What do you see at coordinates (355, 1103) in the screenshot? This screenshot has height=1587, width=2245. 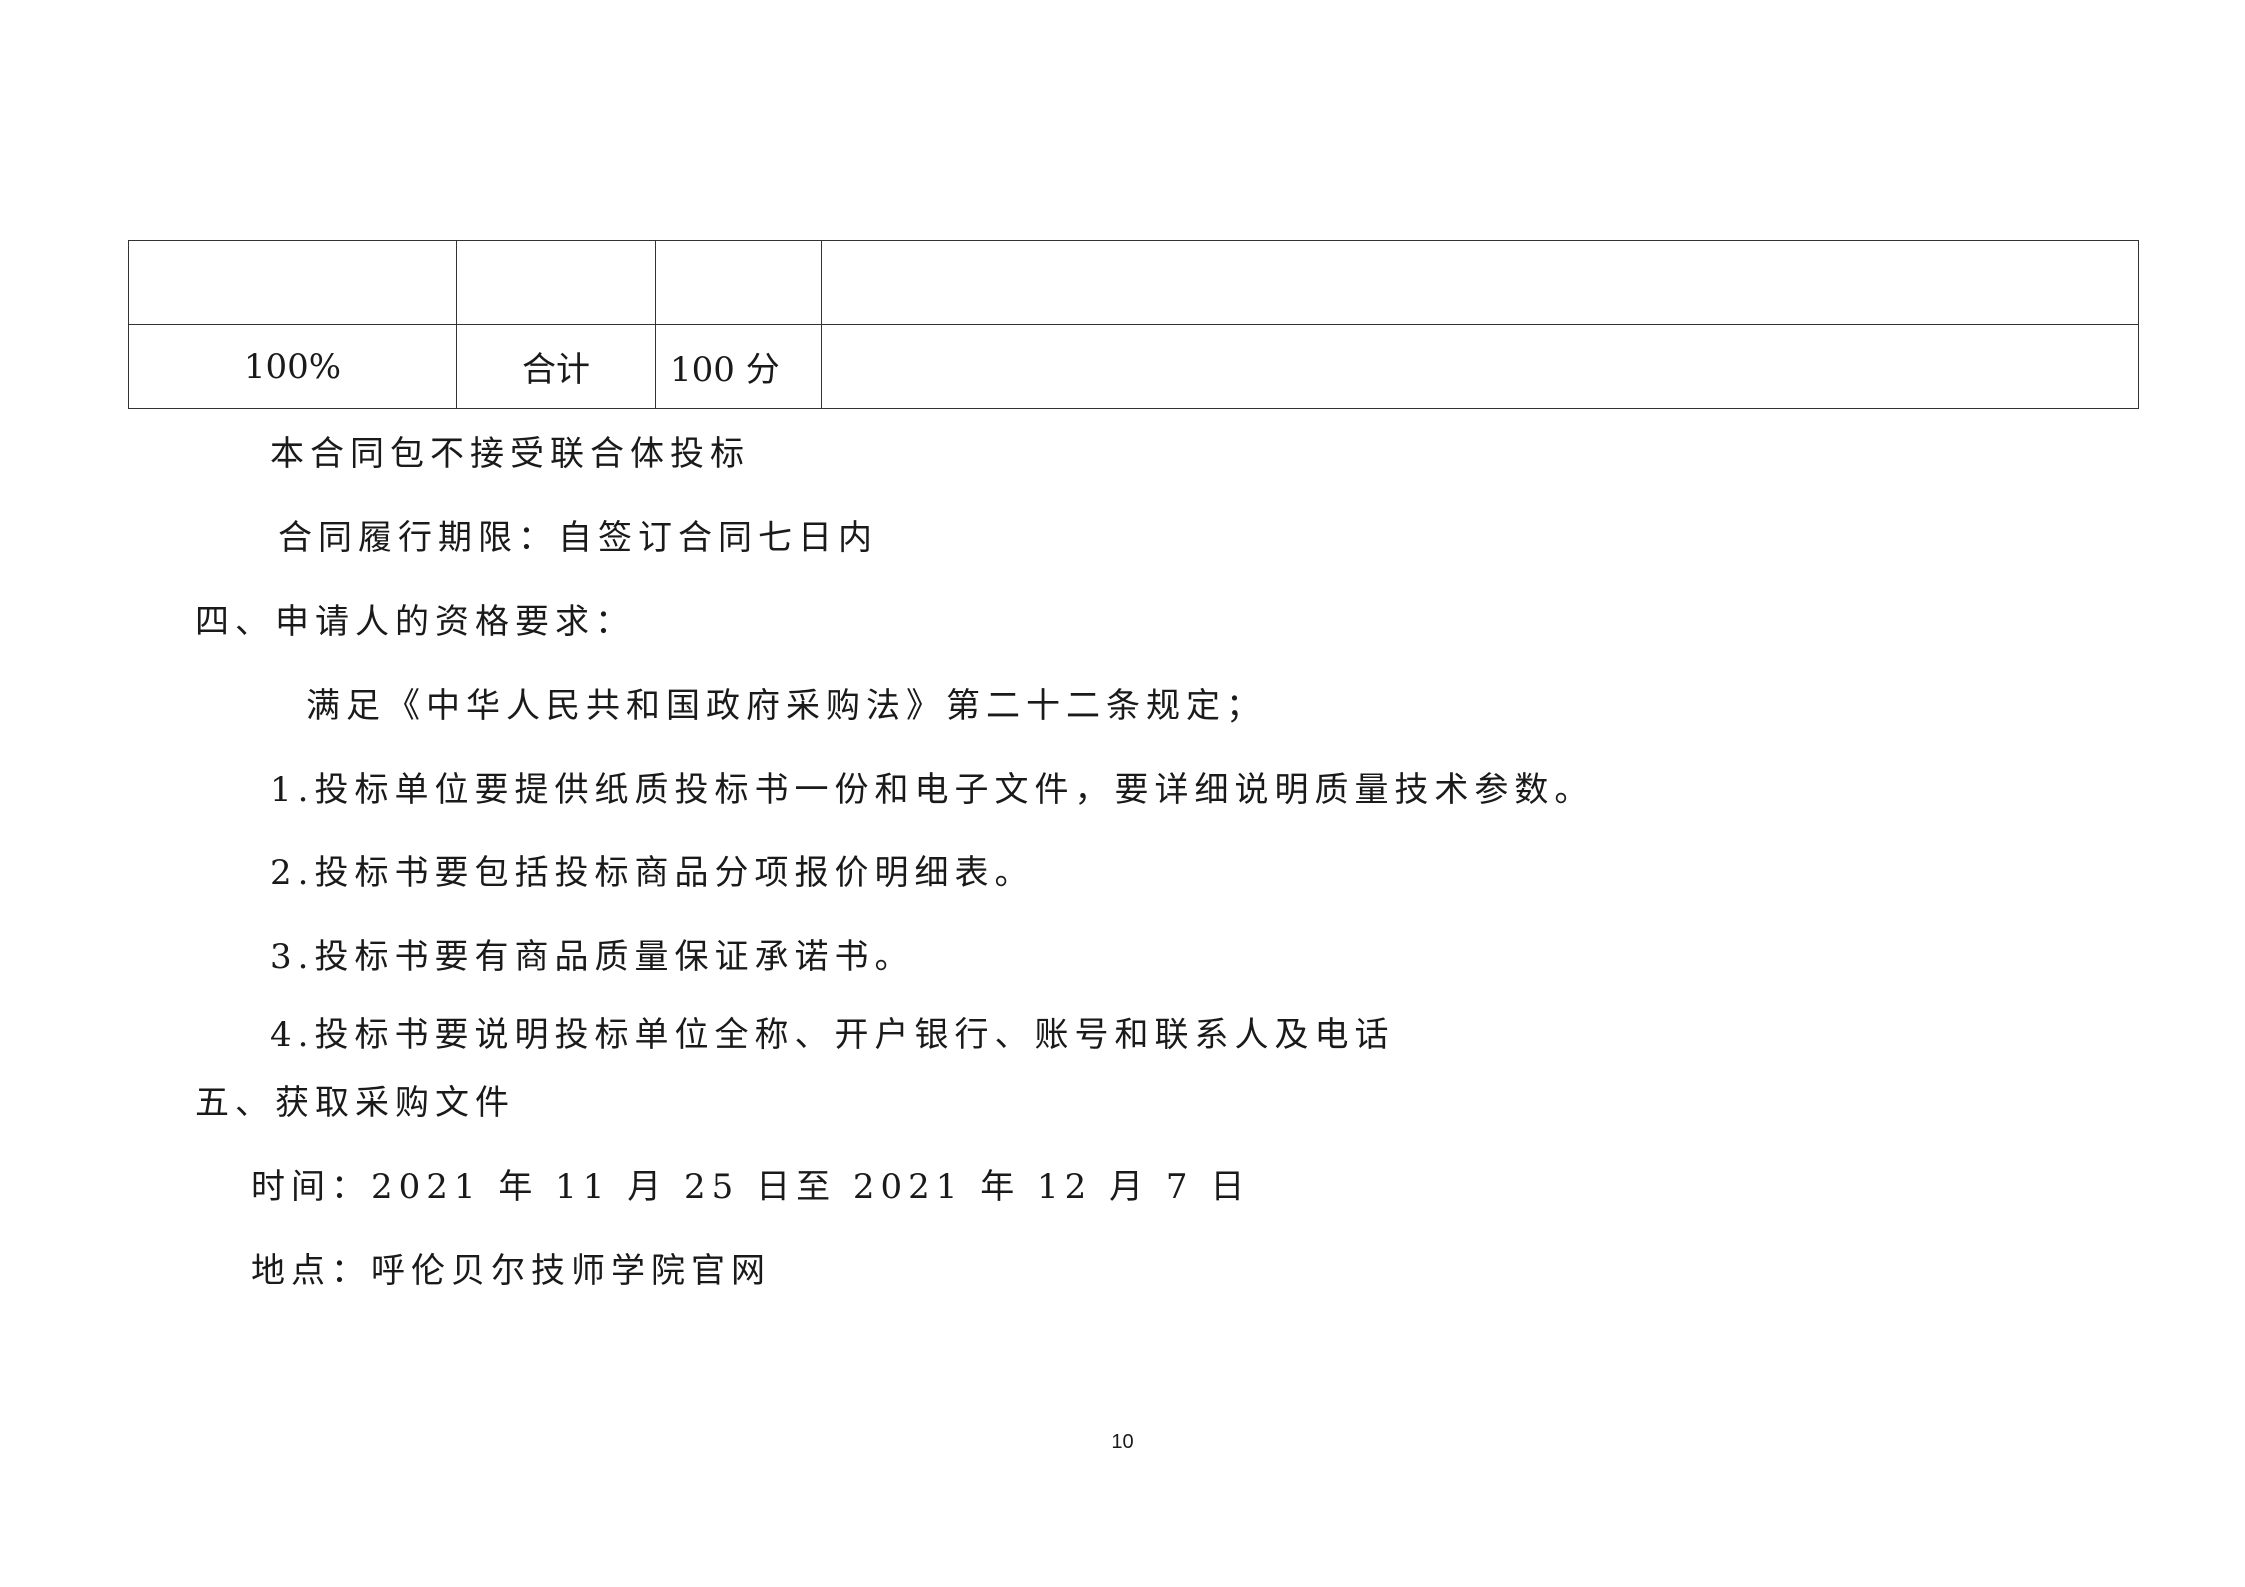 I see `section-5-heading: 五、获取采购文件` at bounding box center [355, 1103].